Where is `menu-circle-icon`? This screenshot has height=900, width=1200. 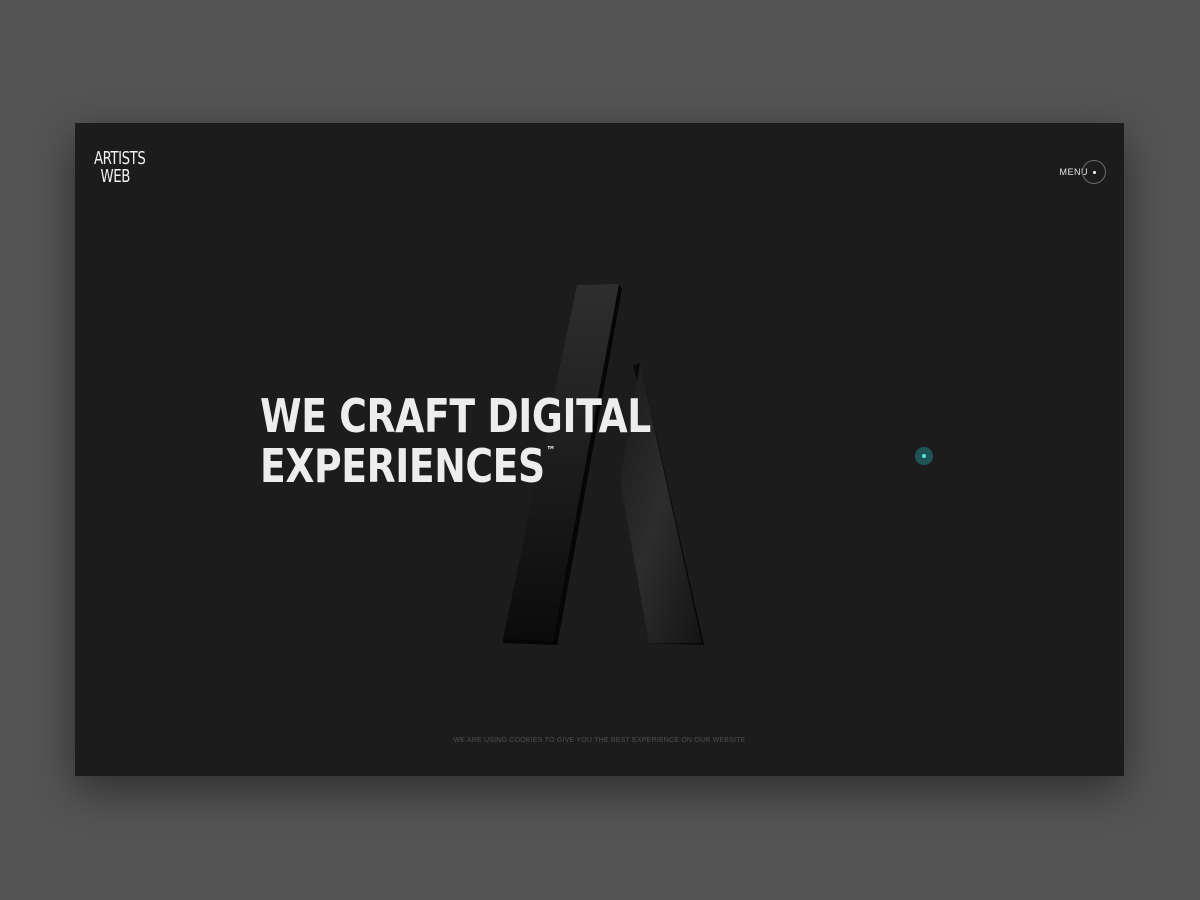
menu-circle-icon is located at coordinates (1094, 172).